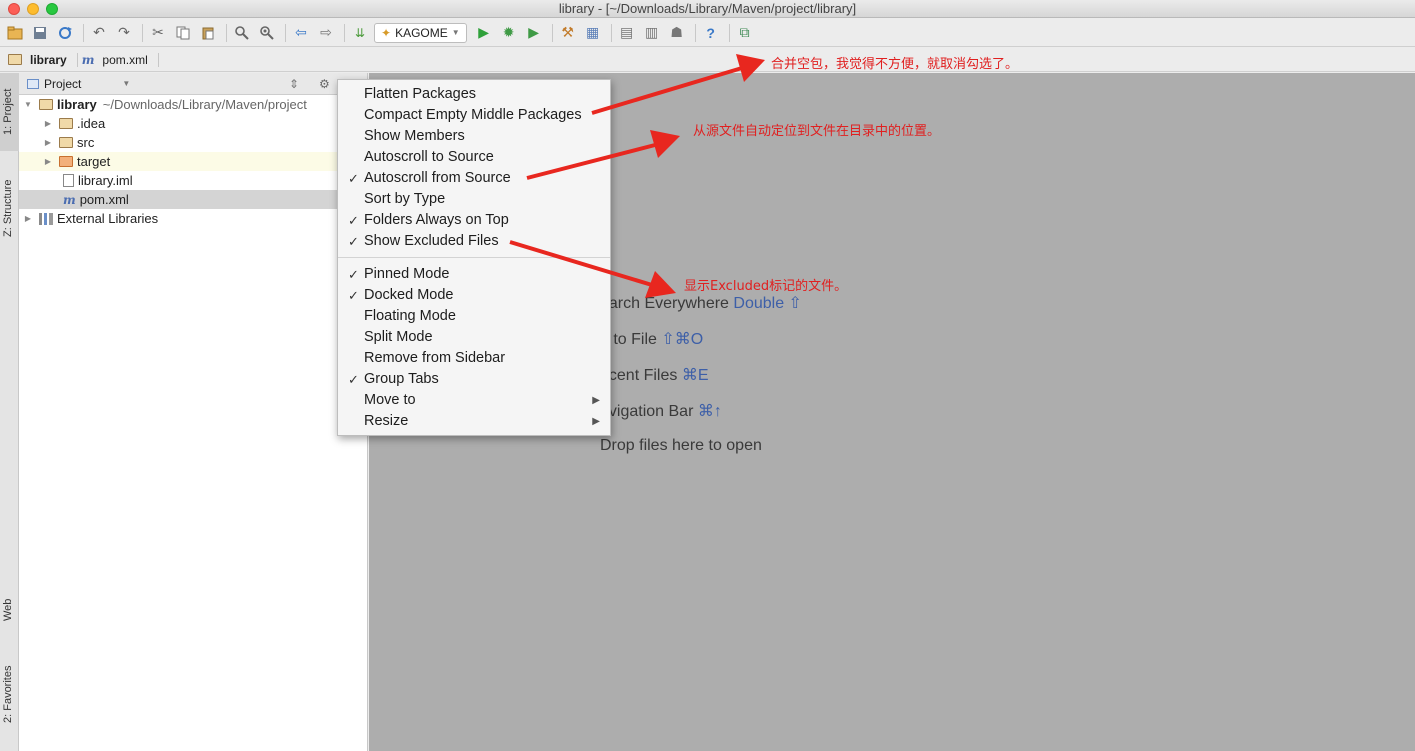 Image resolution: width=1415 pixels, height=751 pixels. I want to click on annotation-excluded-note: 显示Excluded标记的文件。, so click(766, 286).